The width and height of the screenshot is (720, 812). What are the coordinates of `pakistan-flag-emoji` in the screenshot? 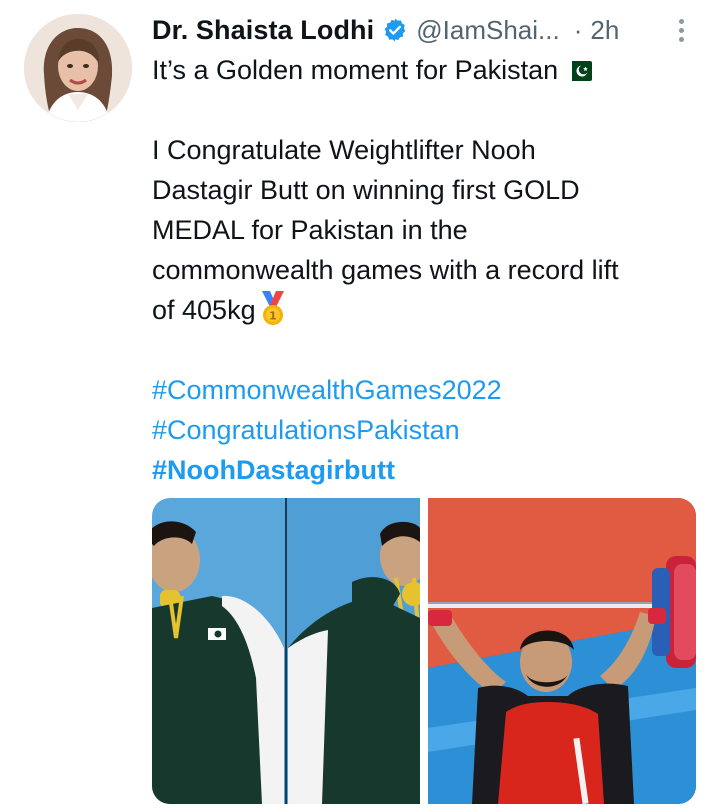 It's located at (579, 71).